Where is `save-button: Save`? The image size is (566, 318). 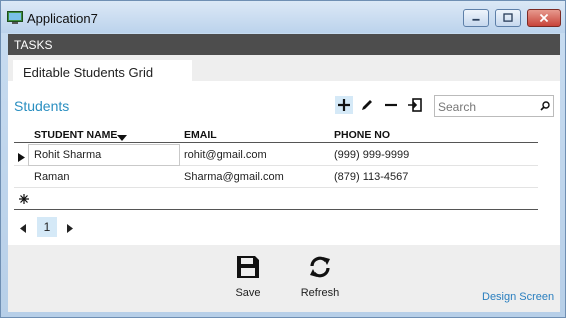 save-button: Save is located at coordinates (248, 280).